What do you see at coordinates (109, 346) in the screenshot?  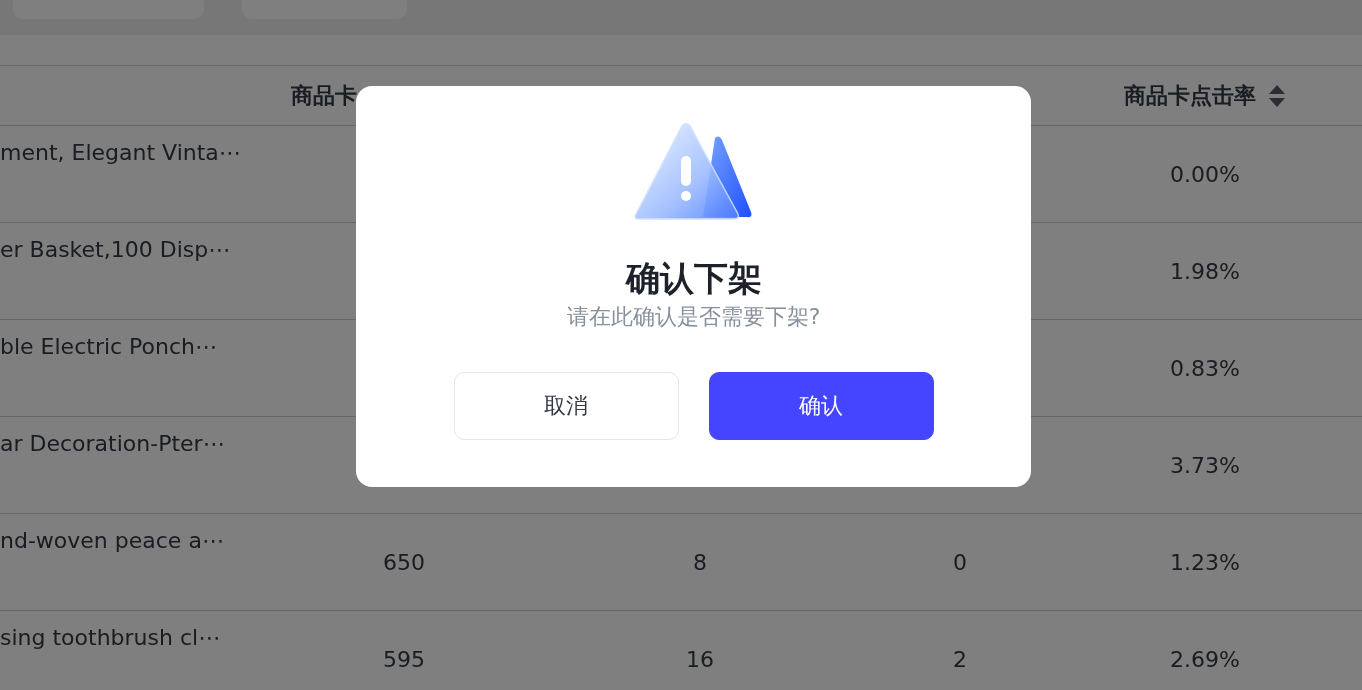 I see `product-name: ble Electric Ponch⋯` at bounding box center [109, 346].